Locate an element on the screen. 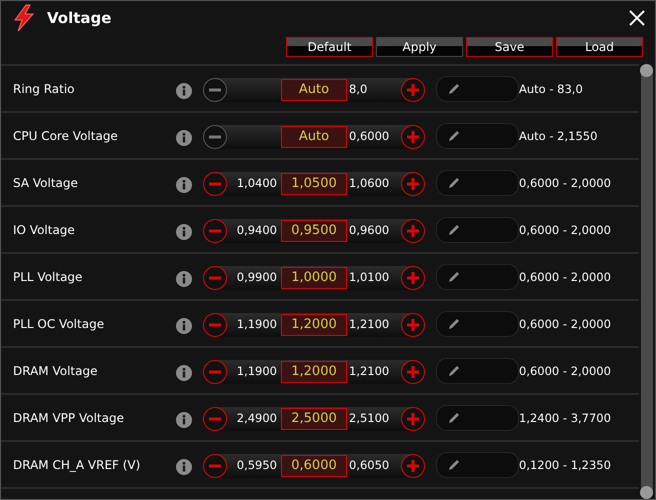  current-value: 0,9500 is located at coordinates (314, 231).